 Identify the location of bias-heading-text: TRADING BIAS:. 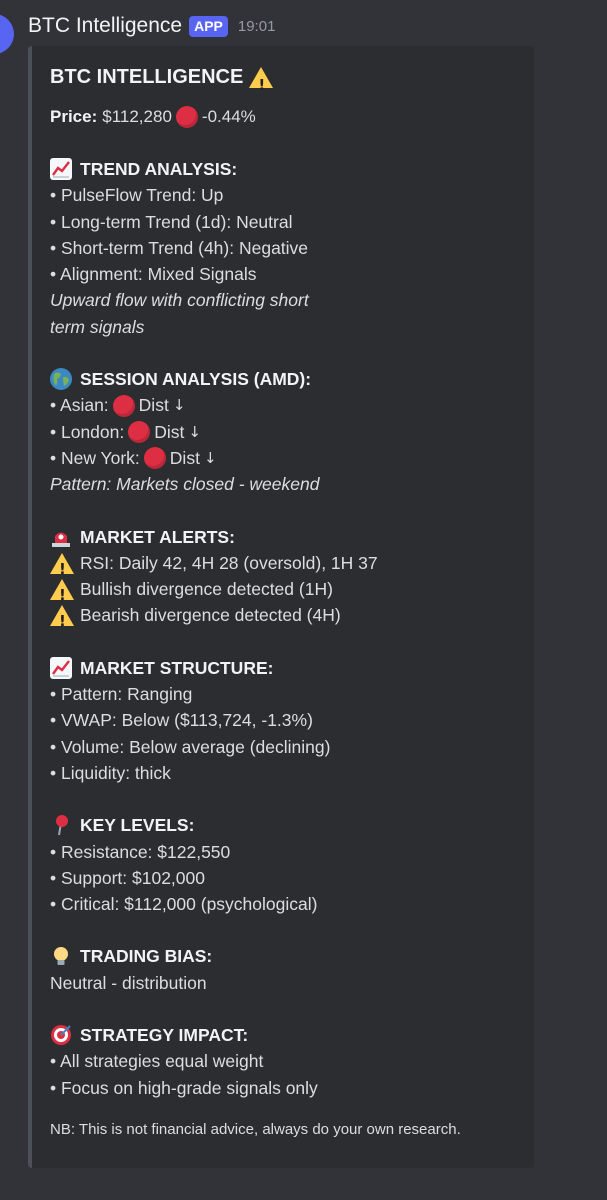
(146, 956).